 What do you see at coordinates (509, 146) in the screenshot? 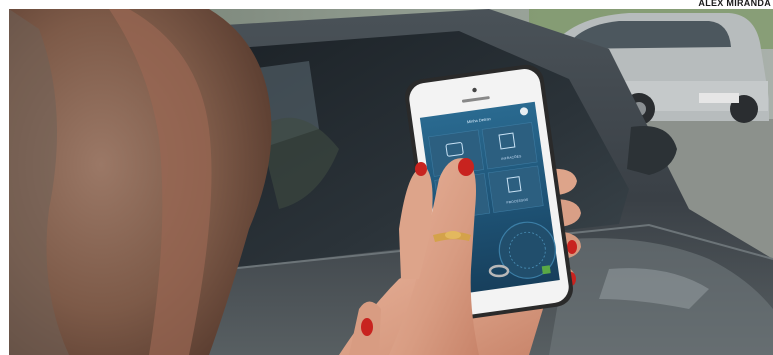
I see `app-tile: INFRAÇÕES` at bounding box center [509, 146].